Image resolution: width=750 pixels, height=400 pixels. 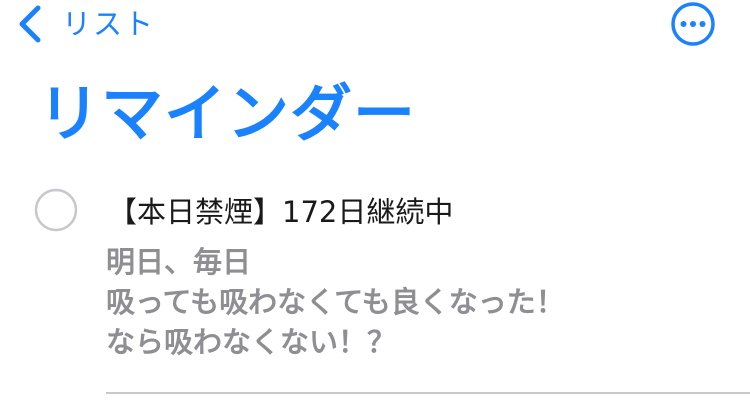 I want to click on list-divider, so click(x=428, y=393).